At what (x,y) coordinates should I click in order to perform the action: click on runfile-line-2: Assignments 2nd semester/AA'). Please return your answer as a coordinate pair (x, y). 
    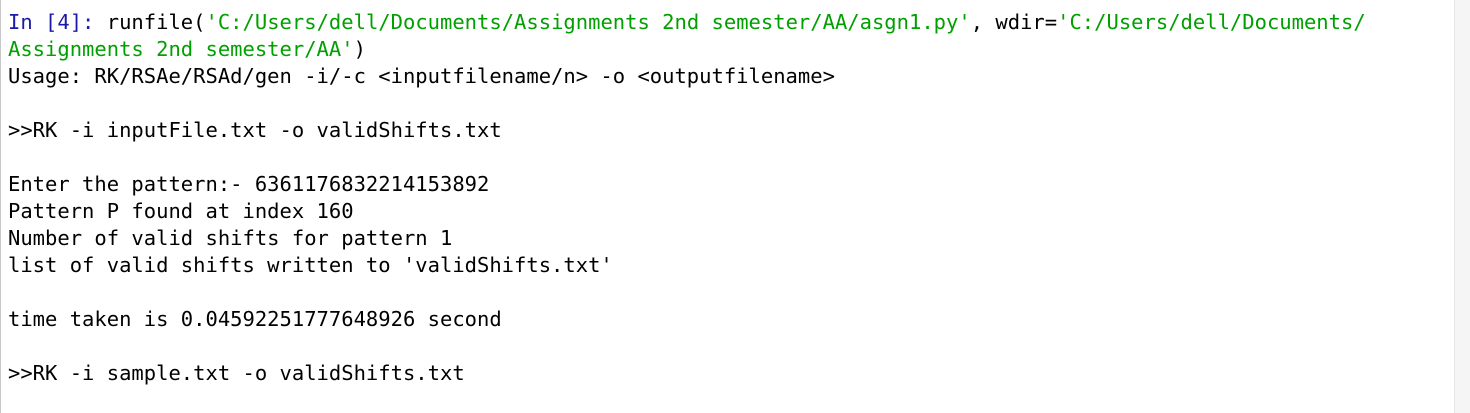
    Looking at the image, I should click on (731, 49).